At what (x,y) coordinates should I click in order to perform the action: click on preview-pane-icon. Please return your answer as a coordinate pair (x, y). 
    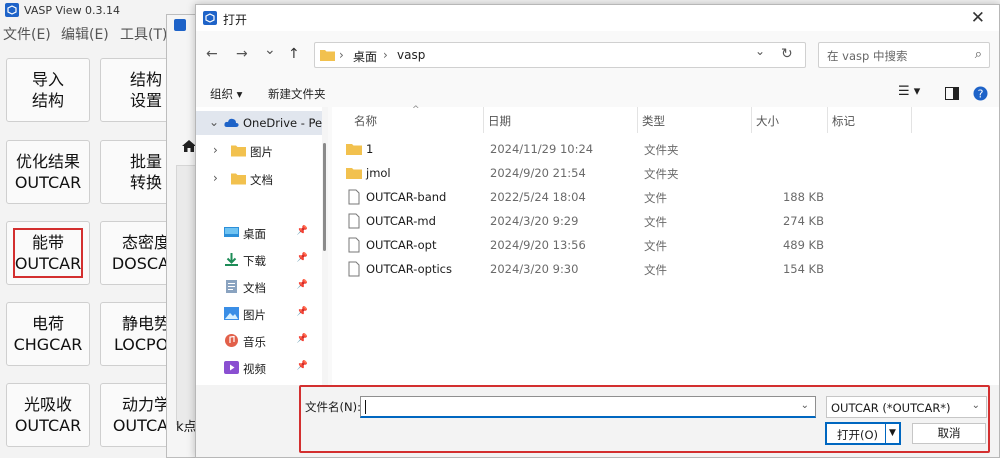
    Looking at the image, I should click on (952, 93).